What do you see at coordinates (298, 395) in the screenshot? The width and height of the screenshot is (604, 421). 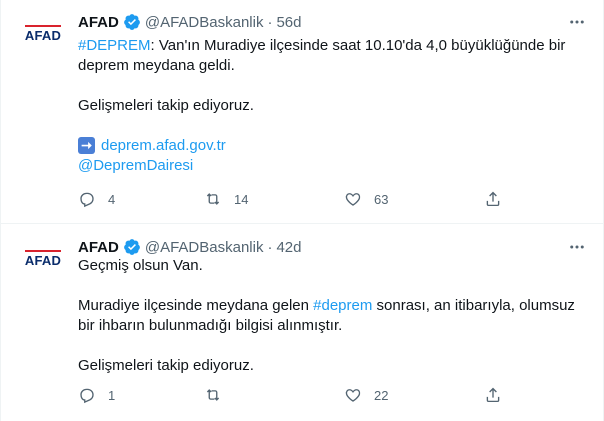 I see `tweet-actions: 1 22` at bounding box center [298, 395].